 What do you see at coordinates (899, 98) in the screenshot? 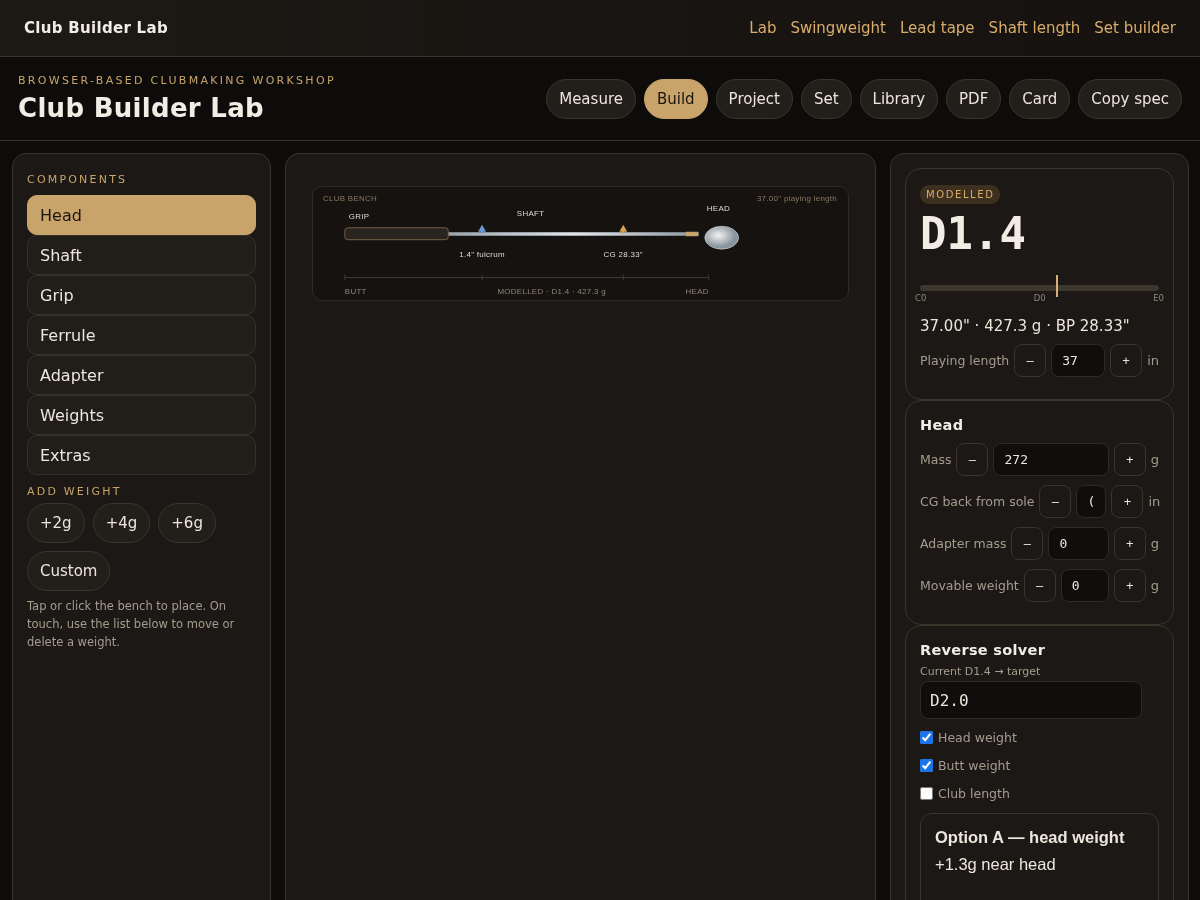
I see `mode-tab: Library` at bounding box center [899, 98].